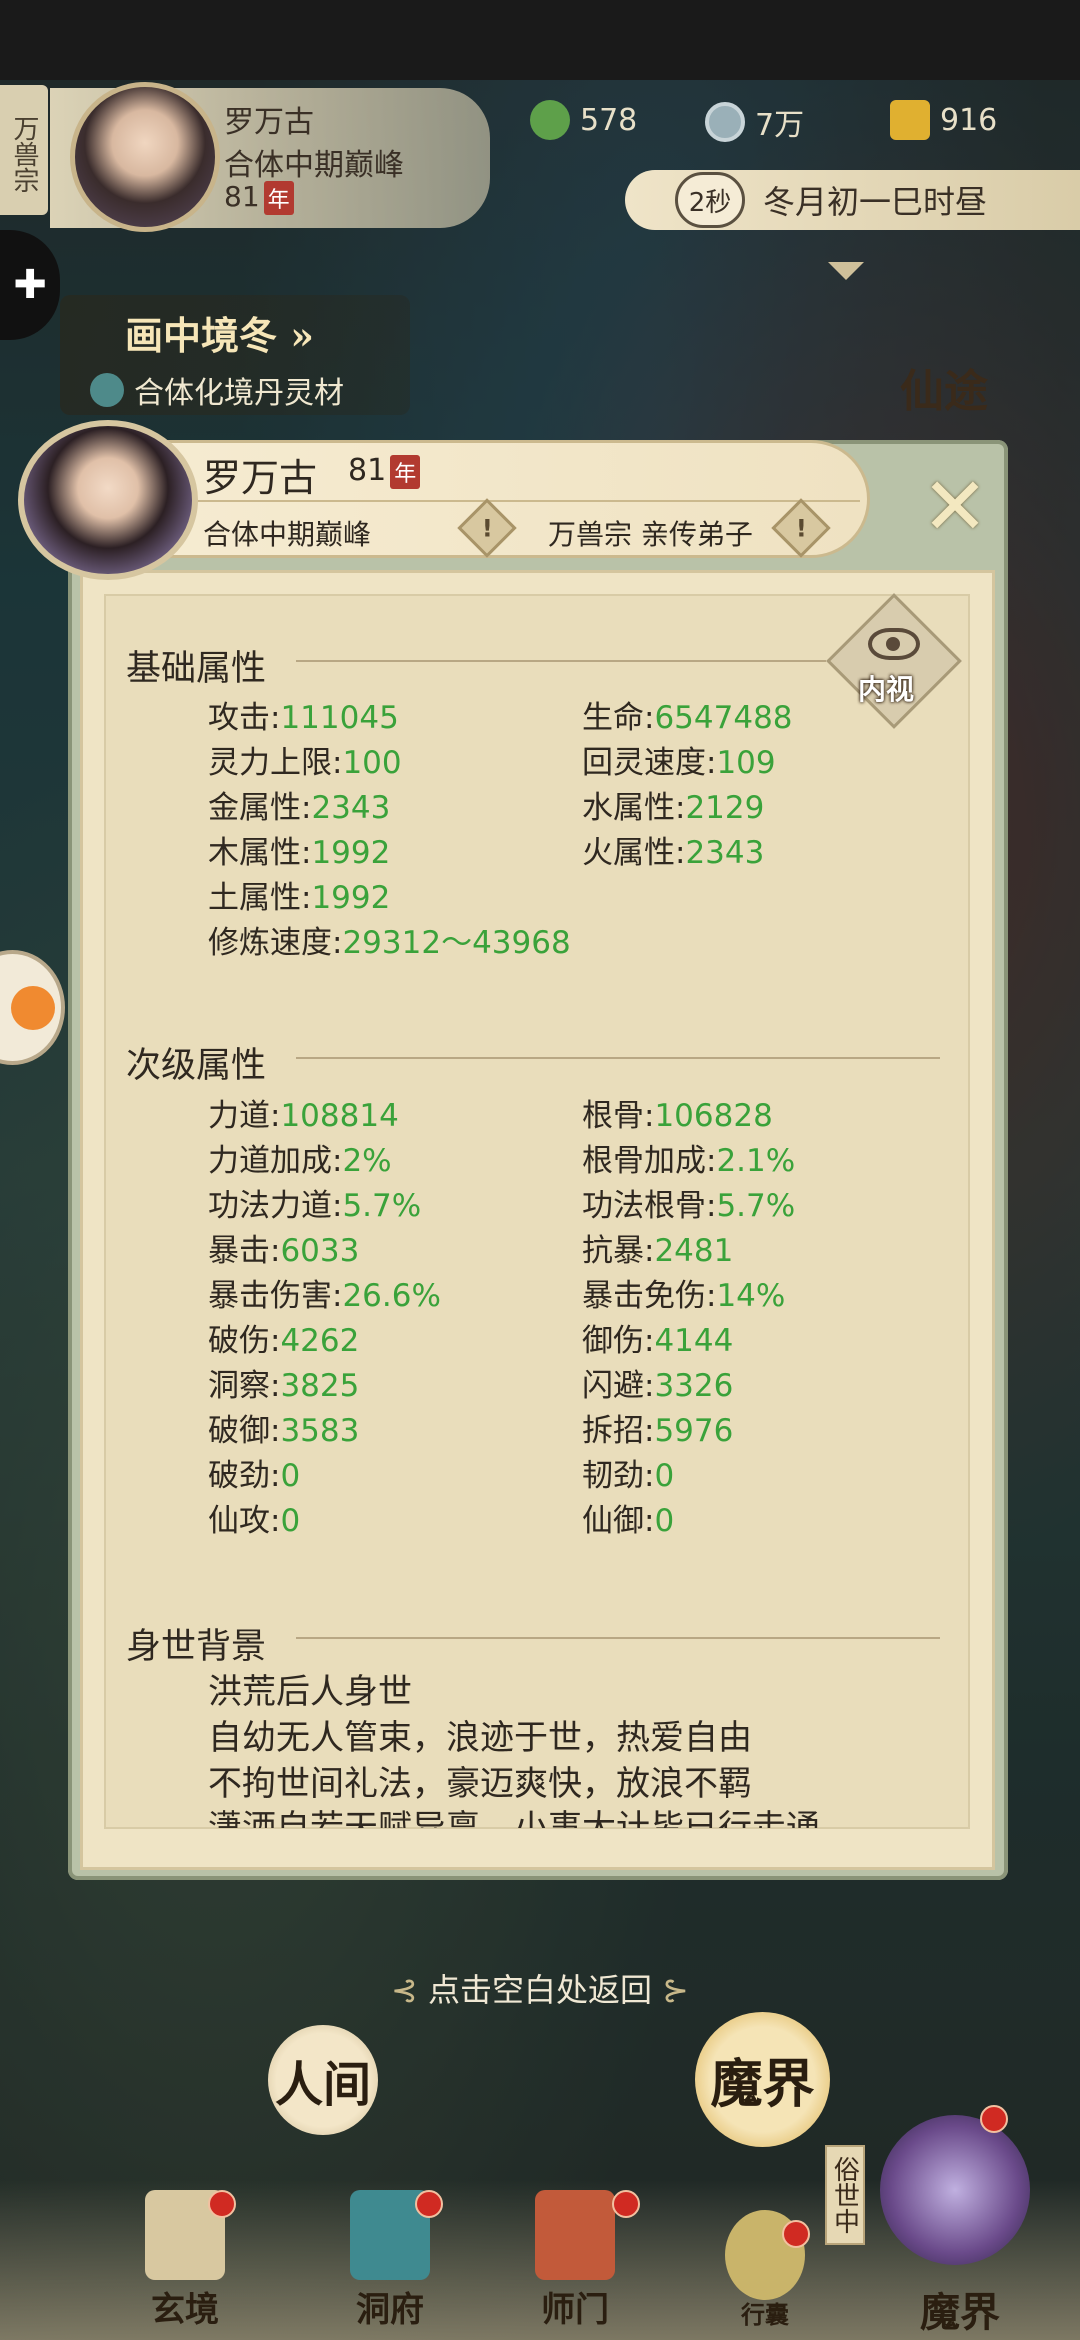 The height and width of the screenshot is (2340, 1080). Describe the element at coordinates (302, 335) in the screenshot. I see `scene-title-arrow-icon: »` at that location.